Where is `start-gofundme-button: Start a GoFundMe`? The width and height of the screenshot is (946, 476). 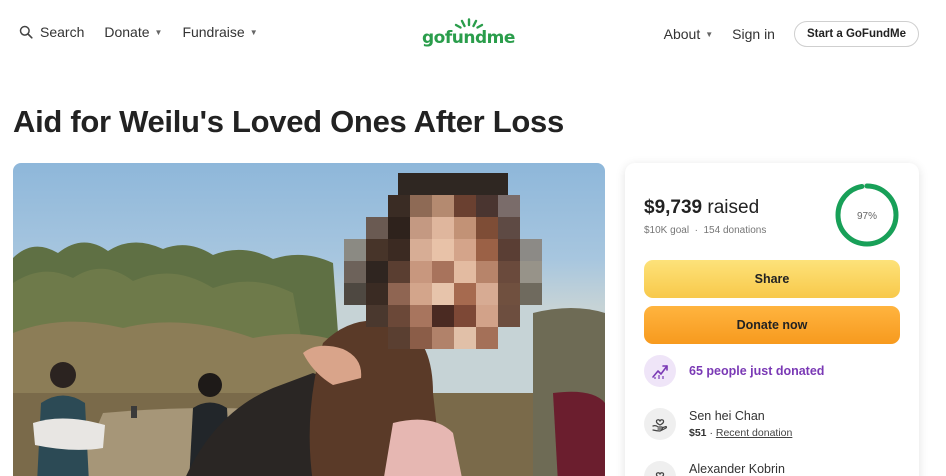
start-gofundme-button: Start a GoFundMe is located at coordinates (856, 34).